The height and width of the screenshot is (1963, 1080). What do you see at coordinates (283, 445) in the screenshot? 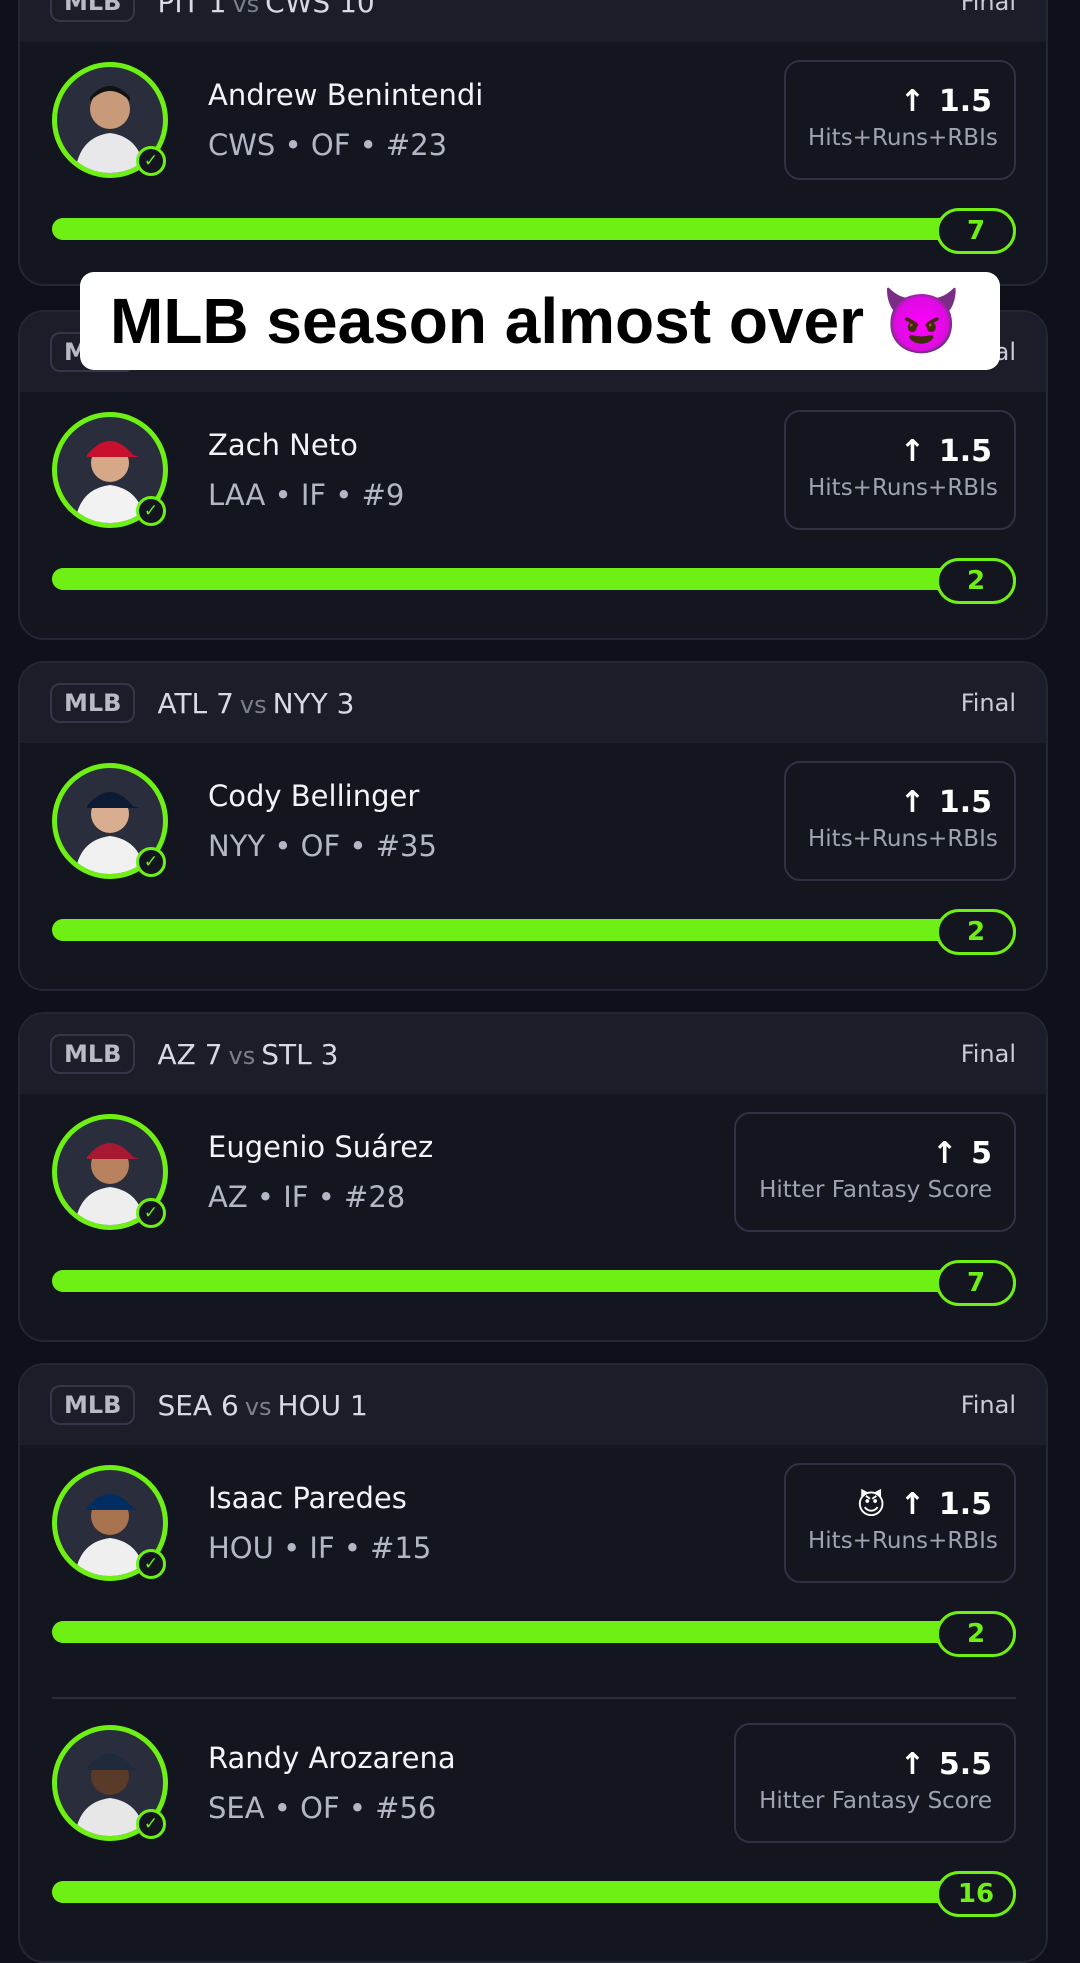
I see `player-name: Zach Neto` at bounding box center [283, 445].